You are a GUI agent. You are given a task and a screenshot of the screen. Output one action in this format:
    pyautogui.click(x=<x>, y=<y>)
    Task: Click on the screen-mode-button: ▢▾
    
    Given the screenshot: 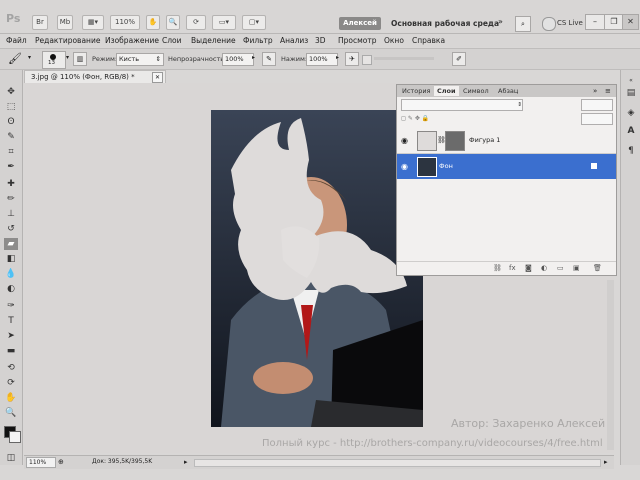 What is the action you would take?
    pyautogui.click(x=254, y=22)
    